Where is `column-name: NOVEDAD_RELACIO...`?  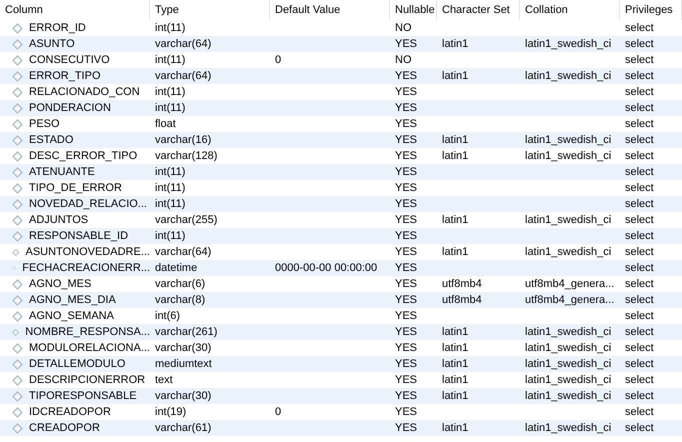 column-name: NOVEDAD_RELACIO... is located at coordinates (88, 204).